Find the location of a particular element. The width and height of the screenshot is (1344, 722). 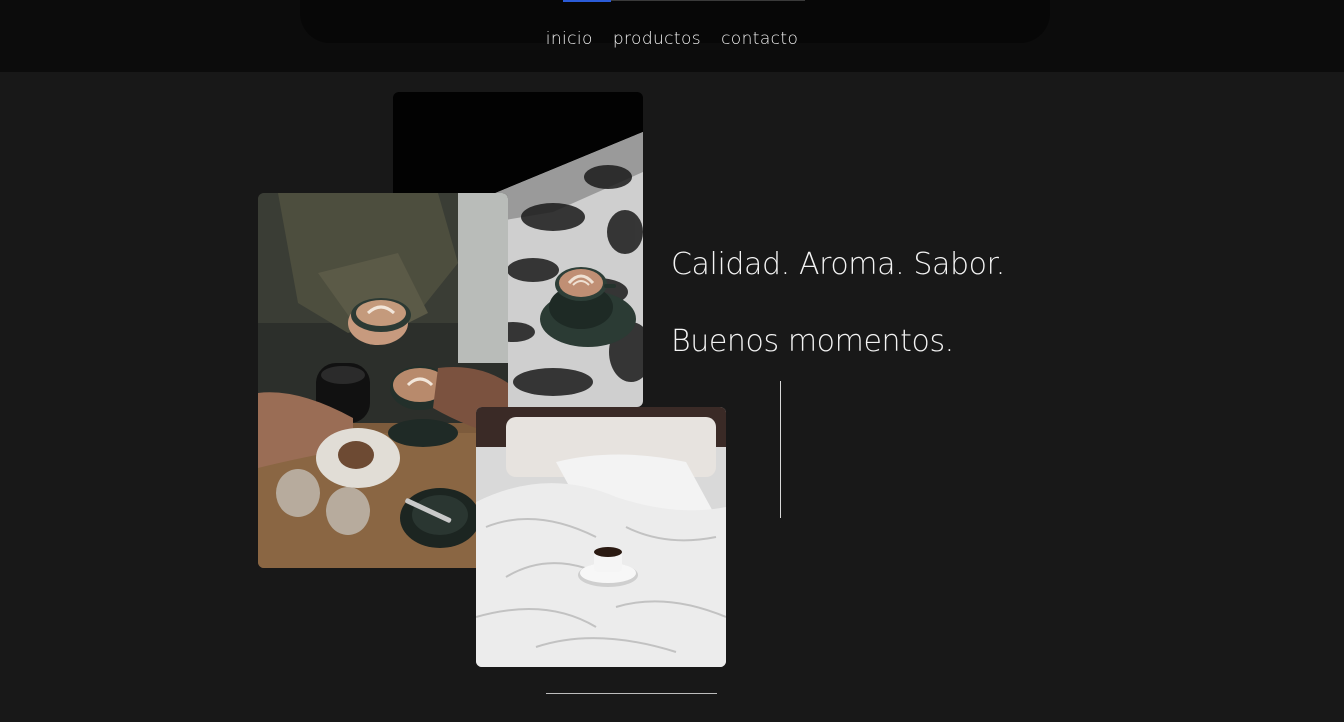

nav-link-inicio: inicio is located at coordinates (569, 39).